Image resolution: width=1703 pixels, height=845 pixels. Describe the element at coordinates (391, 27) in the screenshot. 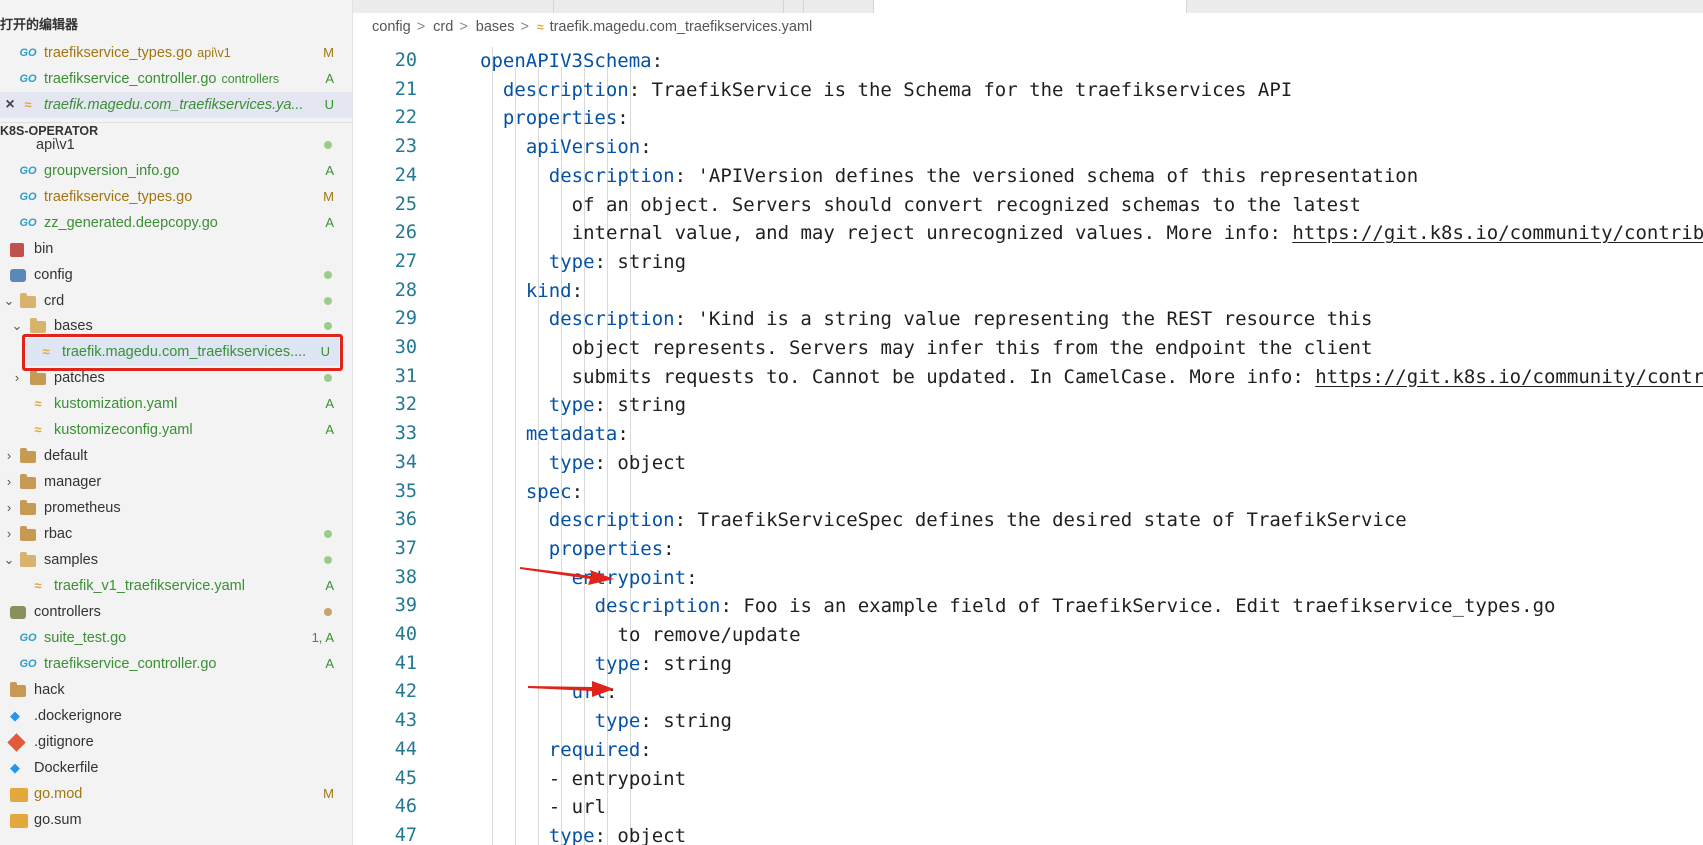

I see `breadcrumb-item-config: config` at that location.